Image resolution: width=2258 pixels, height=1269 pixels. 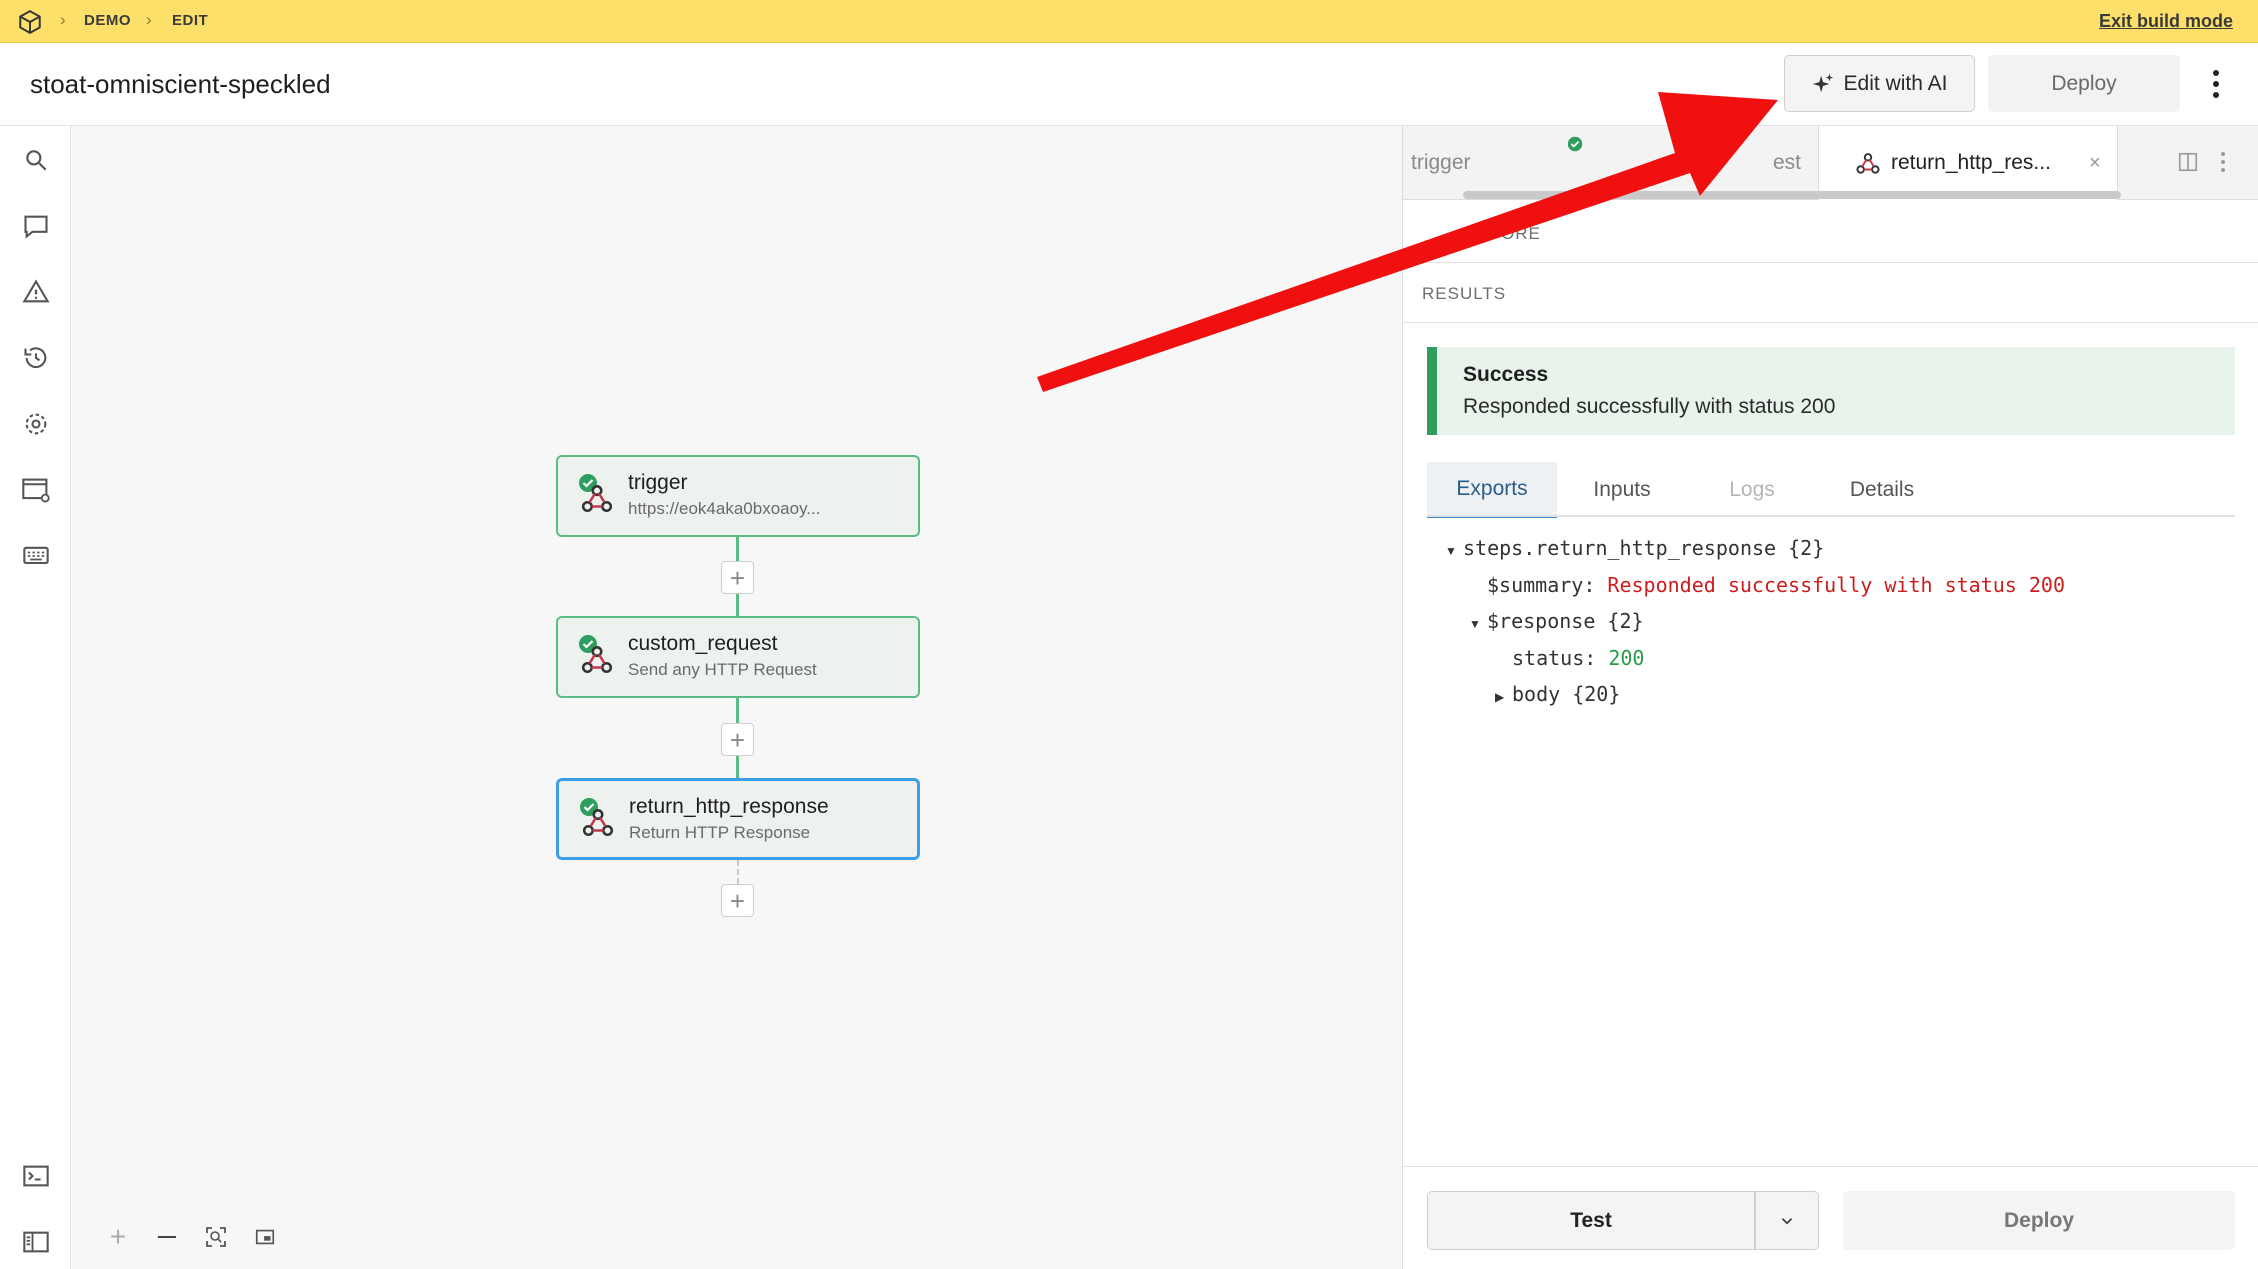 What do you see at coordinates (2216, 84) in the screenshot?
I see `more-menu-icon` at bounding box center [2216, 84].